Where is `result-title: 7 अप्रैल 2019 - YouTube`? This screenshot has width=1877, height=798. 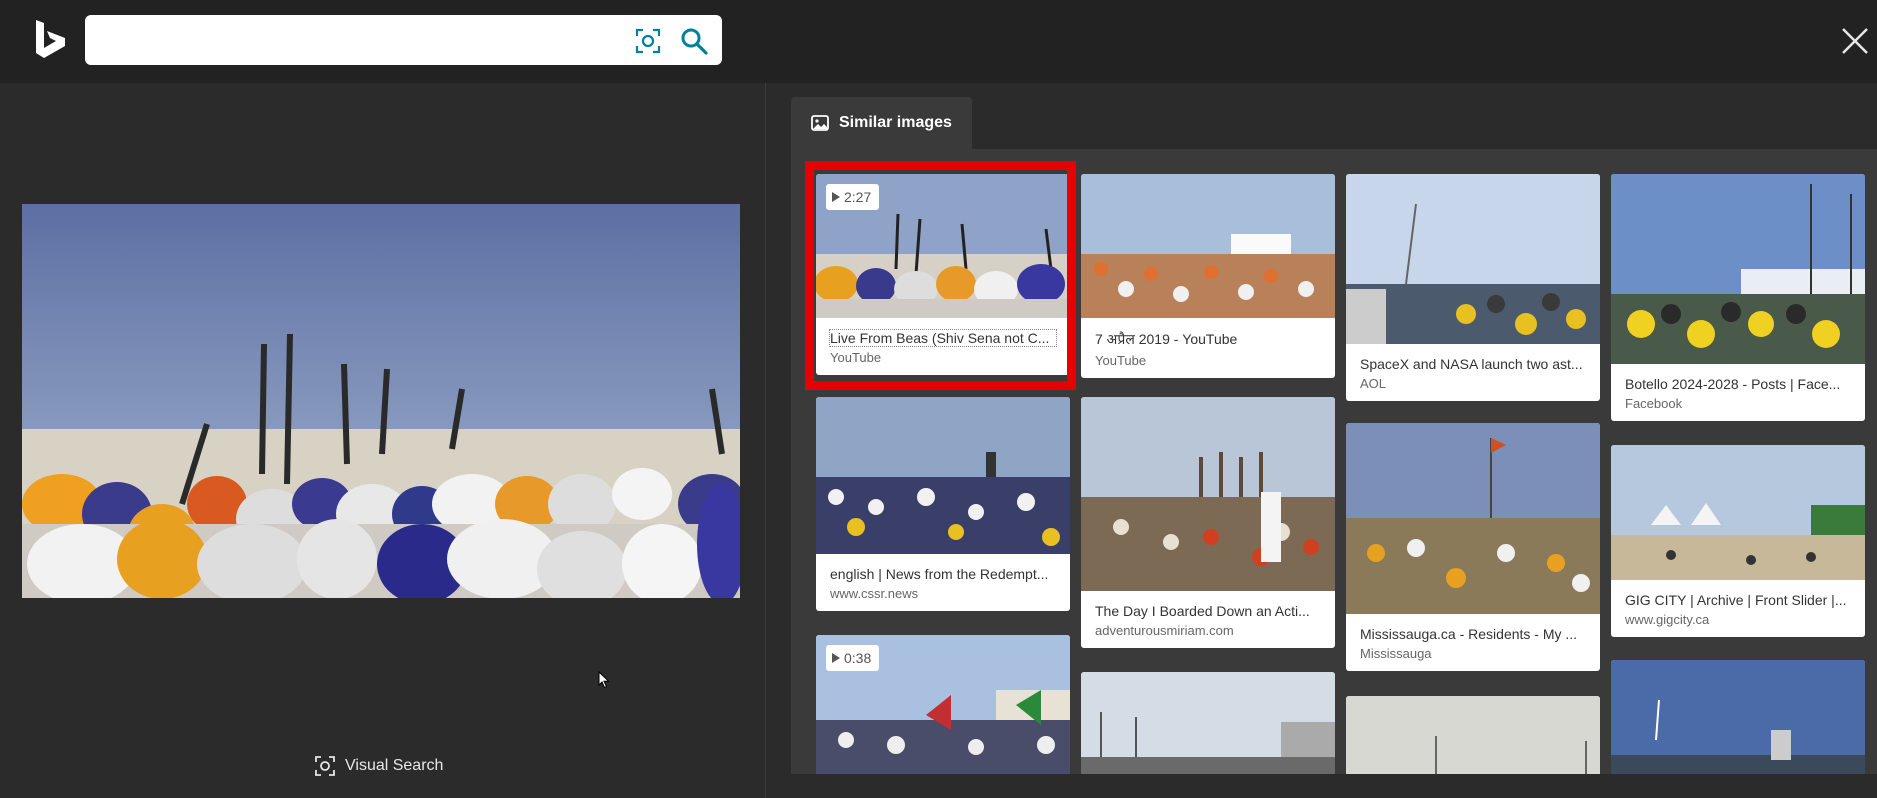 result-title: 7 अप्रैल 2019 - YouTube is located at coordinates (1166, 339).